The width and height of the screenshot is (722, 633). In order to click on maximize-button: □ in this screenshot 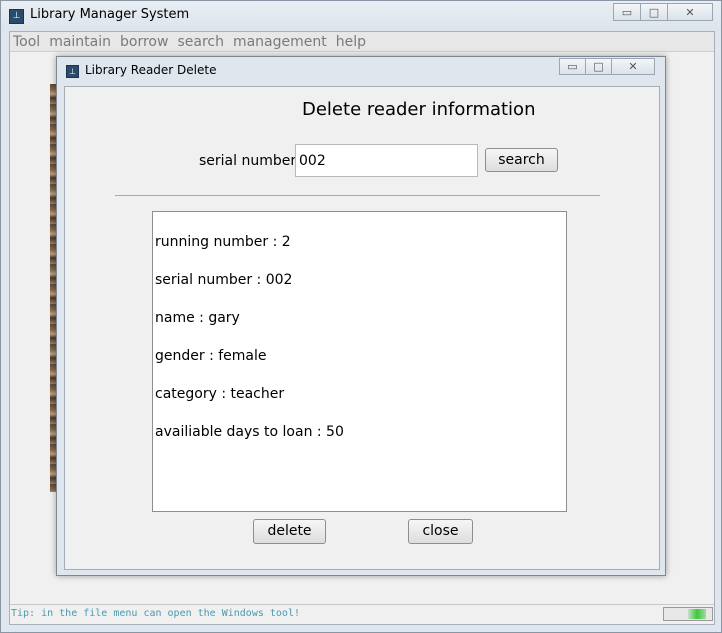, I will do `click(654, 12)`.